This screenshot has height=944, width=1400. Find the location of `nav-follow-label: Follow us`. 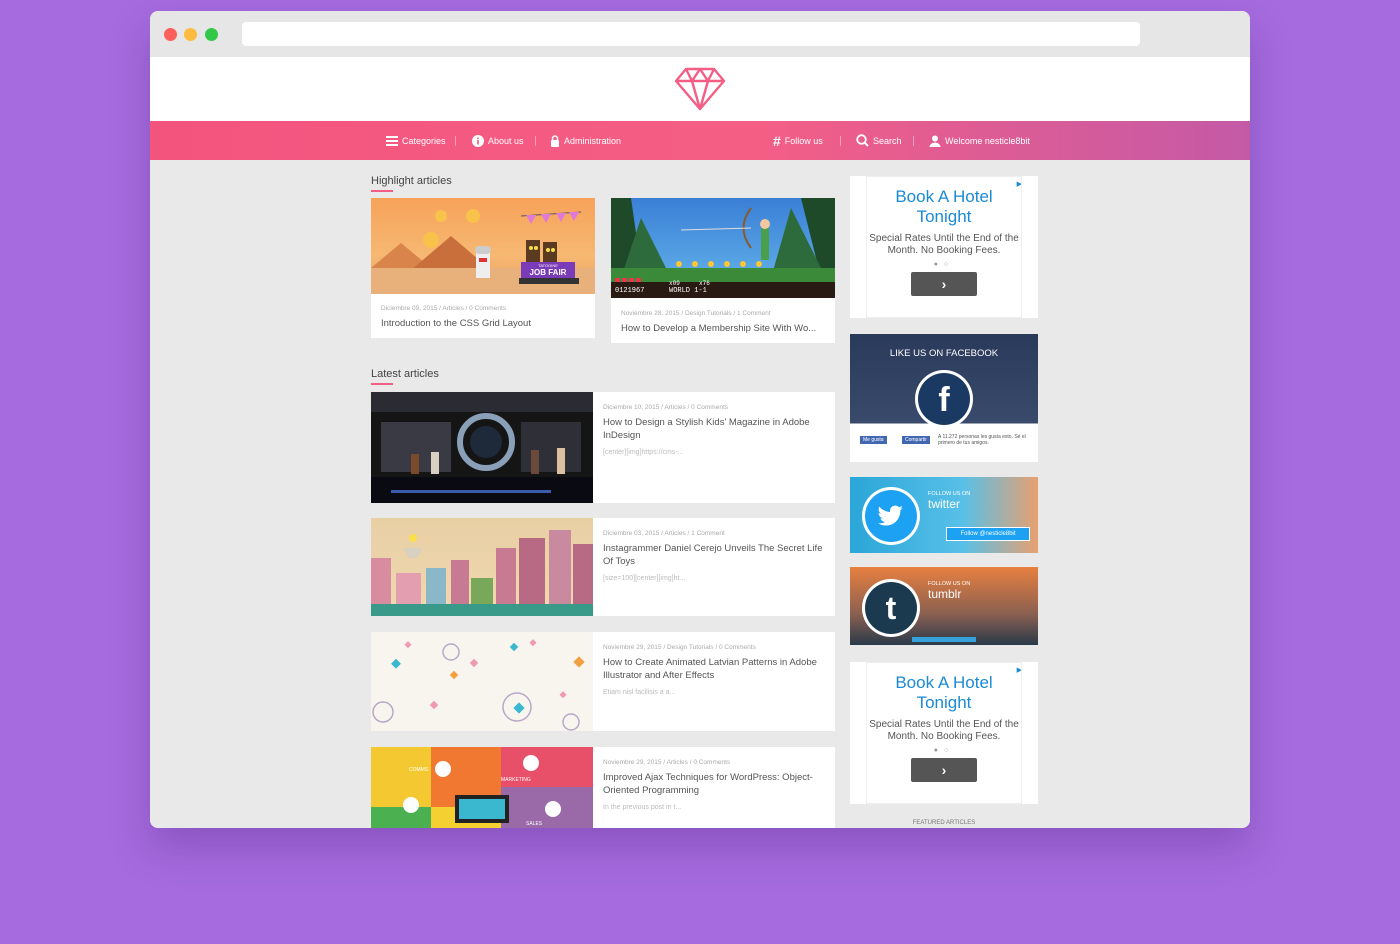

nav-follow-label: Follow us is located at coordinates (803, 140).